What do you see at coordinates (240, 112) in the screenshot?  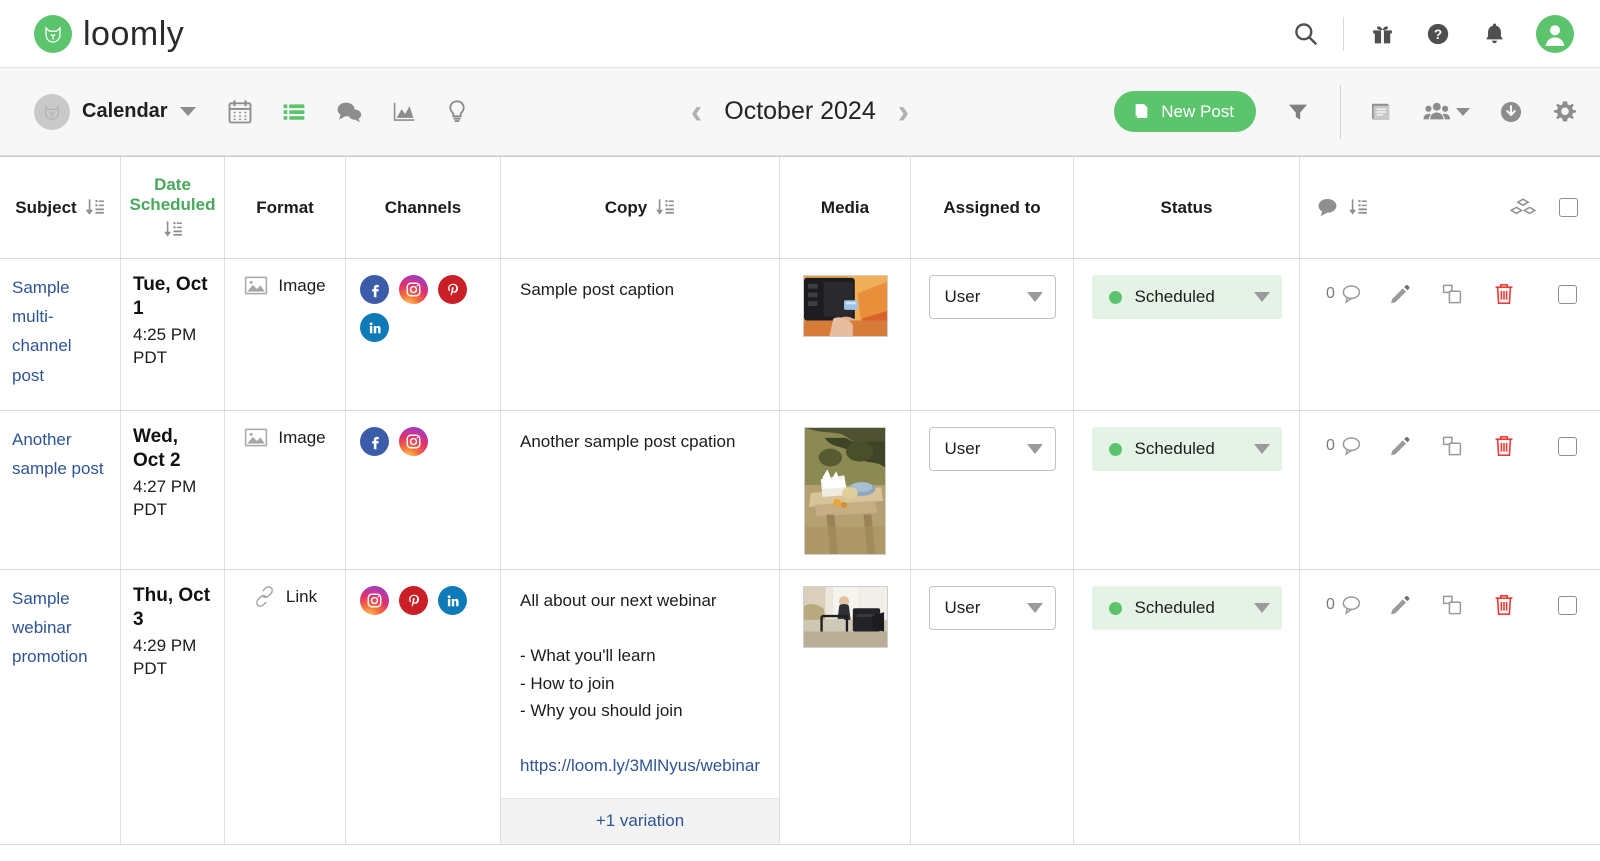 I see `calendar-view-icon` at bounding box center [240, 112].